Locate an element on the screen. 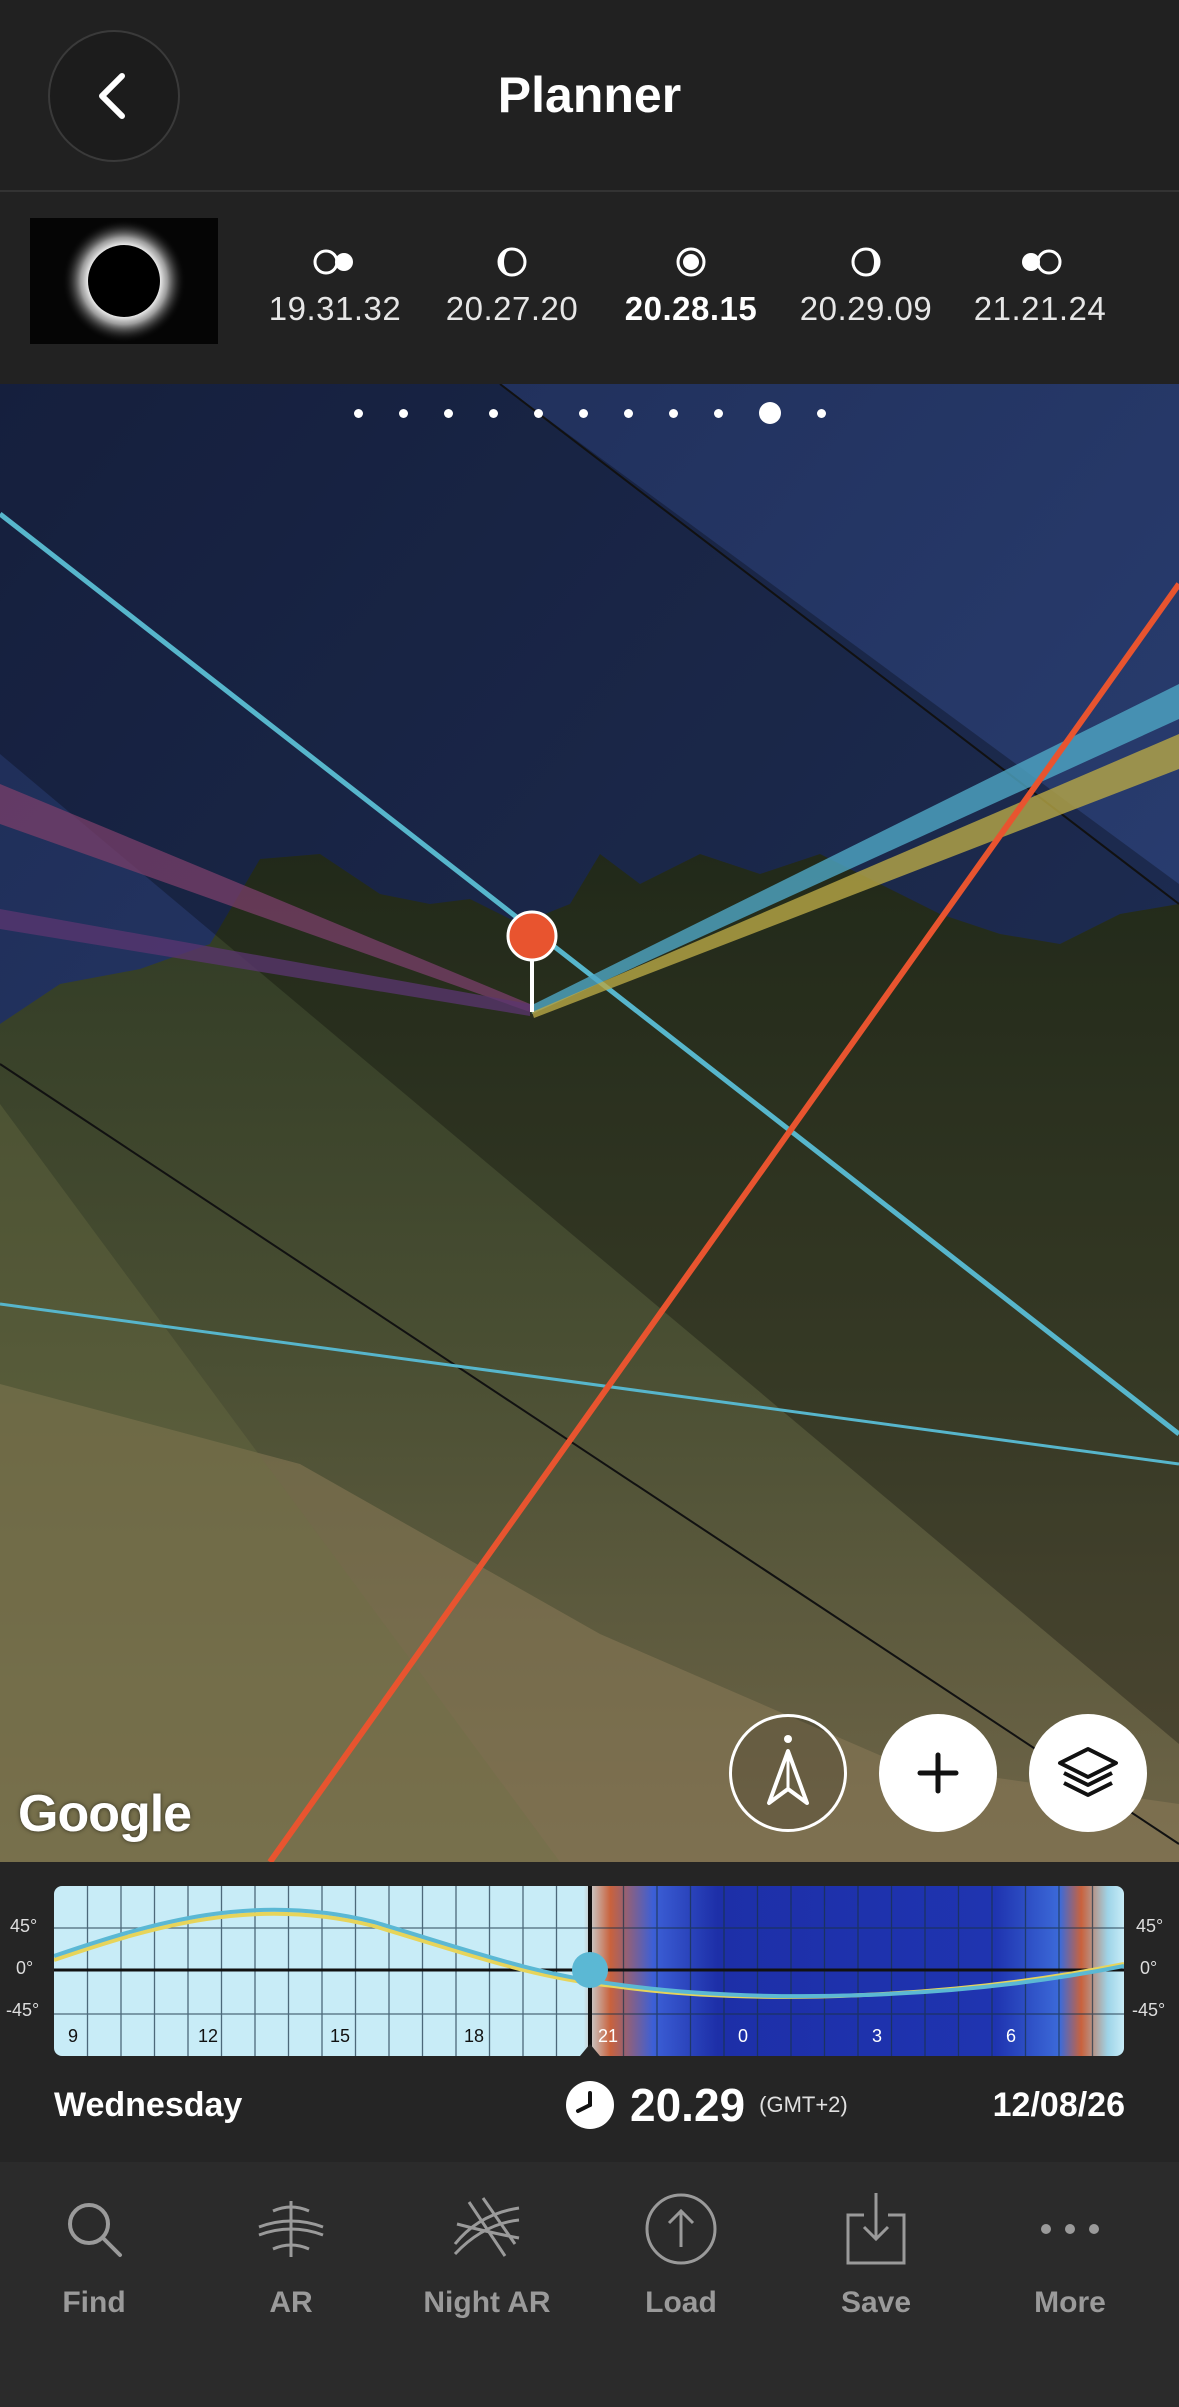 The image size is (1179, 2407). phase-time: 20.28.15 is located at coordinates (691, 308).